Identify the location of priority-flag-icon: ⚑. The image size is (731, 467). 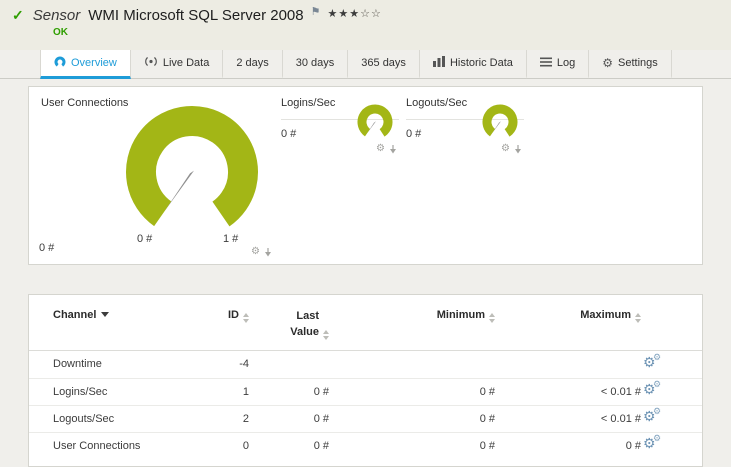
(316, 11).